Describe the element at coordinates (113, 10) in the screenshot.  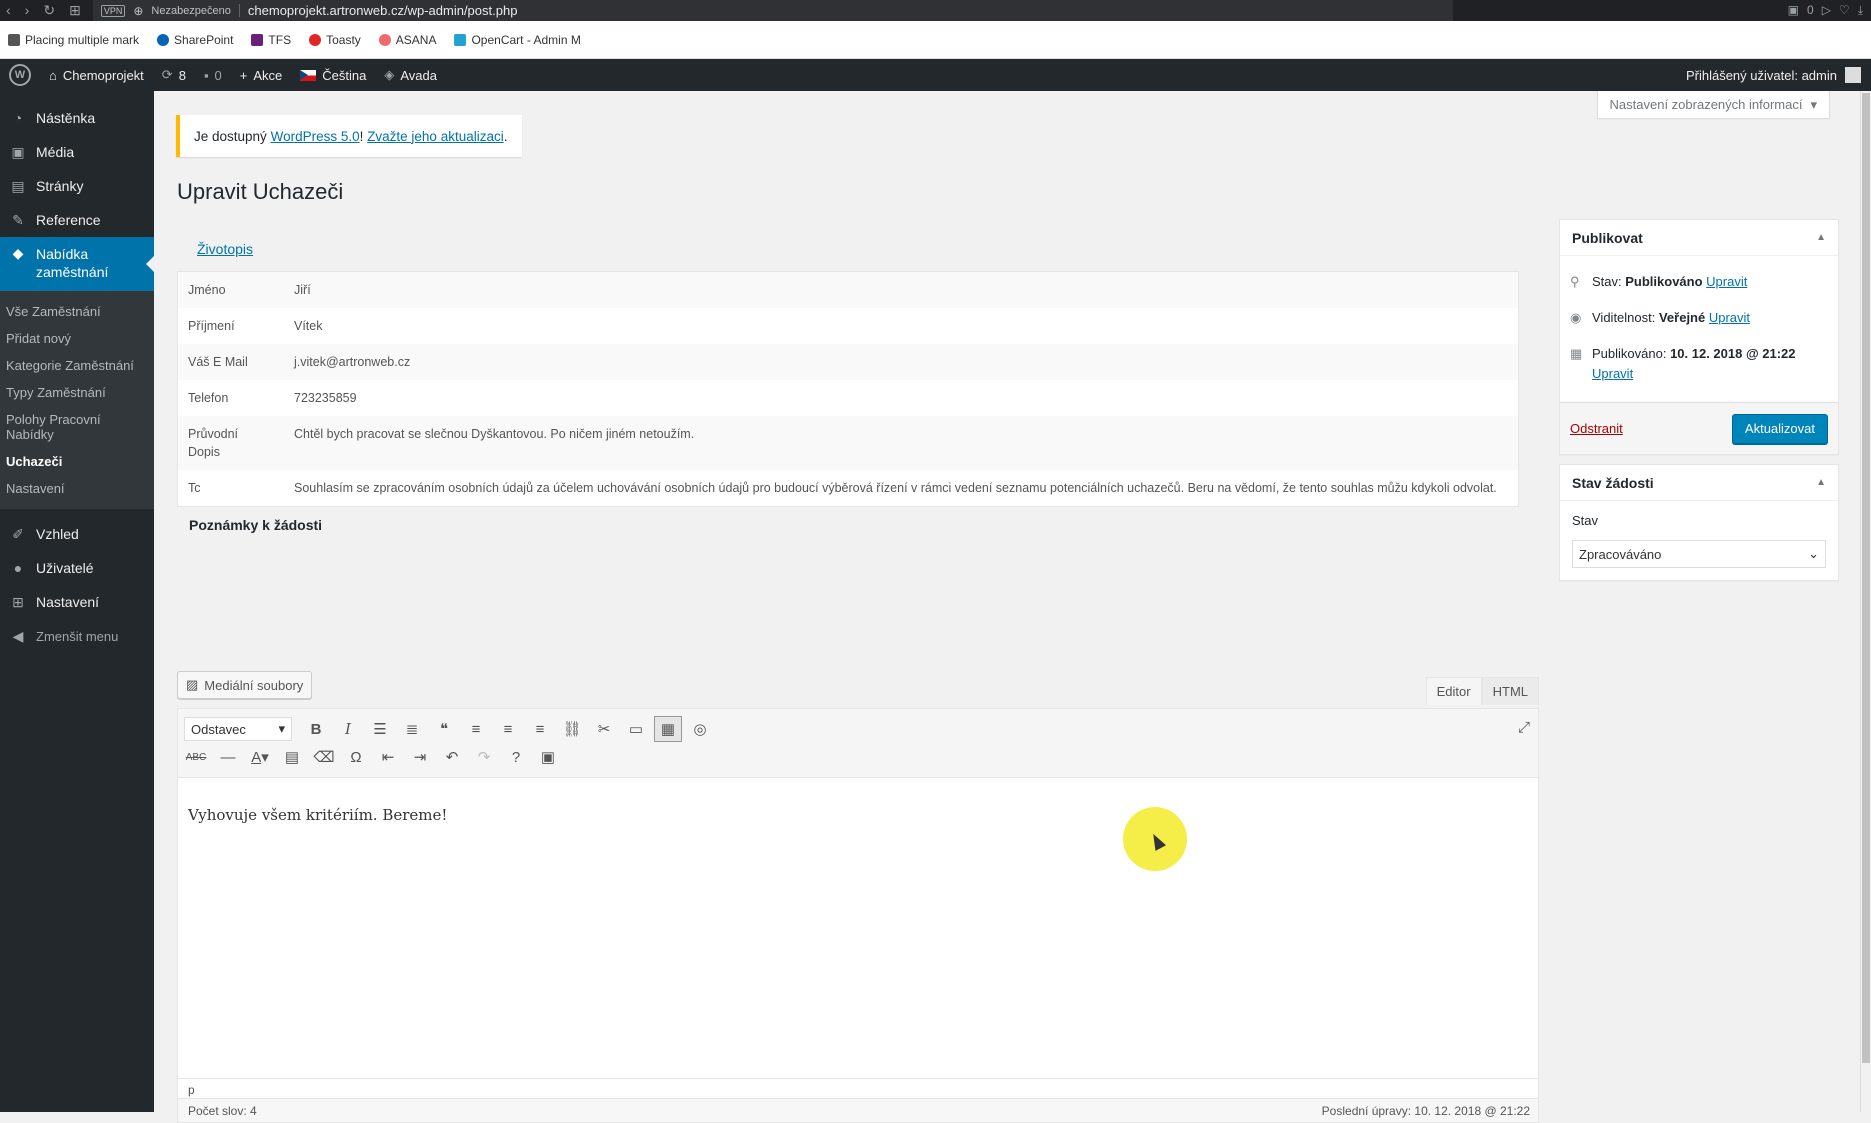
I see `vpn-badge: VPN` at that location.